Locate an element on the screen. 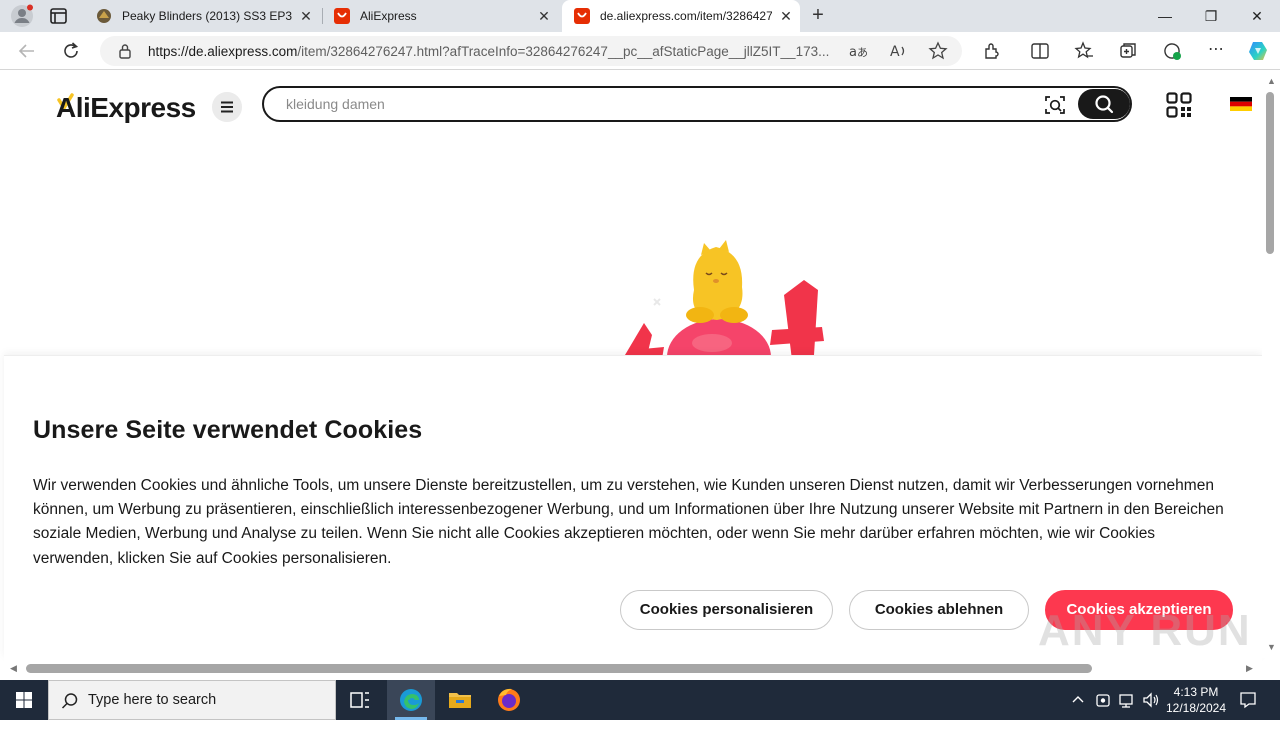  tab-actions-icon is located at coordinates (59, 16).